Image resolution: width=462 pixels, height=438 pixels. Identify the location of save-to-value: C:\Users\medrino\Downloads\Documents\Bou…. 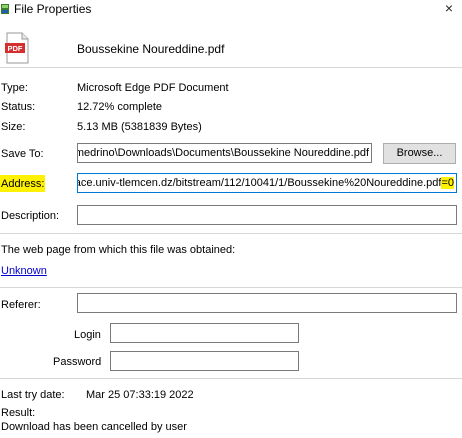
(223, 153).